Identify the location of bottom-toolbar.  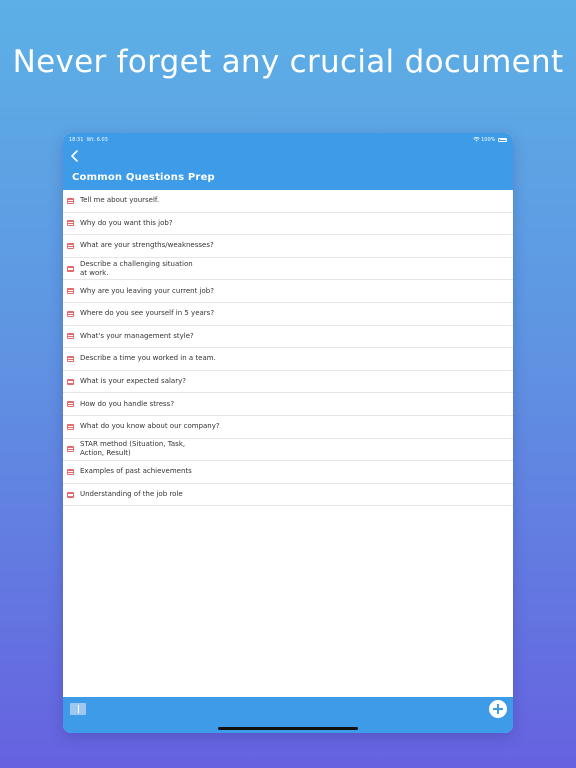
(288, 715).